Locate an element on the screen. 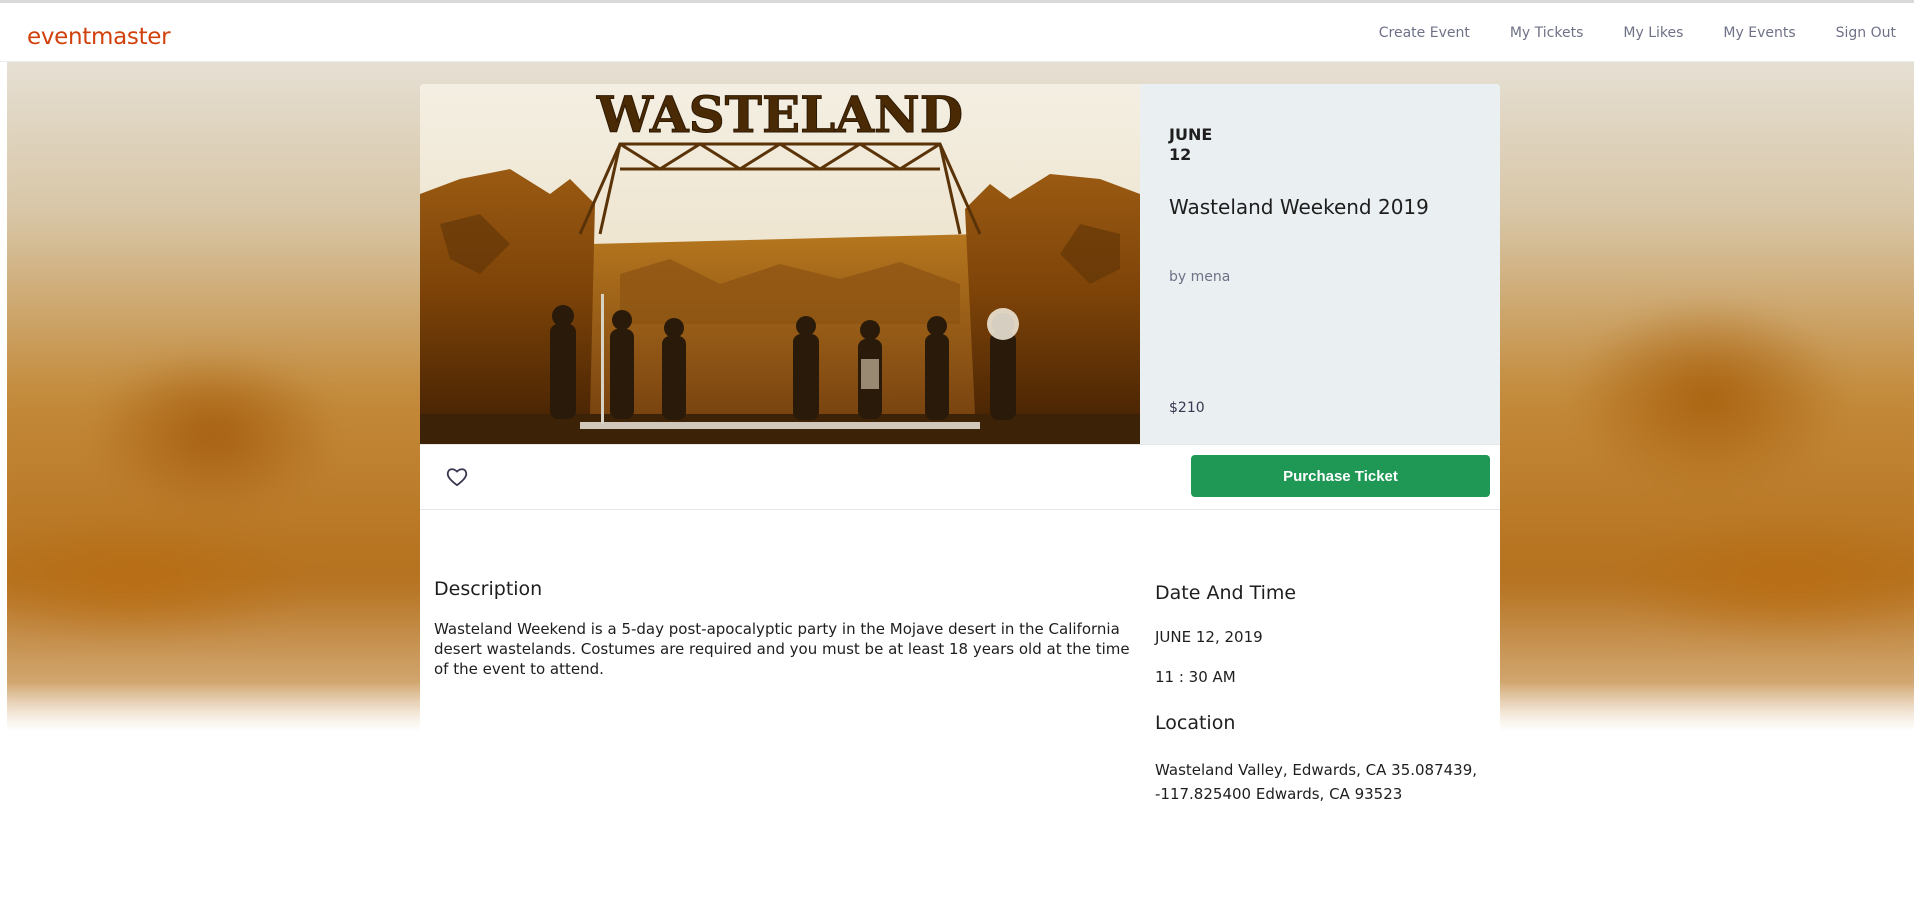  nav-my-likes: My Likes is located at coordinates (1653, 33).